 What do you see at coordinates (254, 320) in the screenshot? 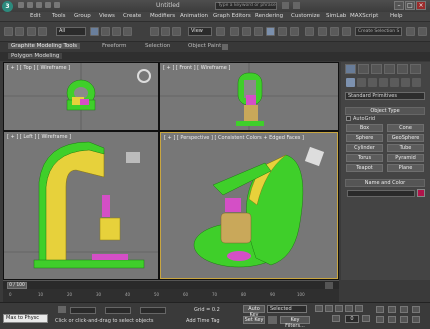
I see `set-key-button: Set Key` at bounding box center [254, 320].